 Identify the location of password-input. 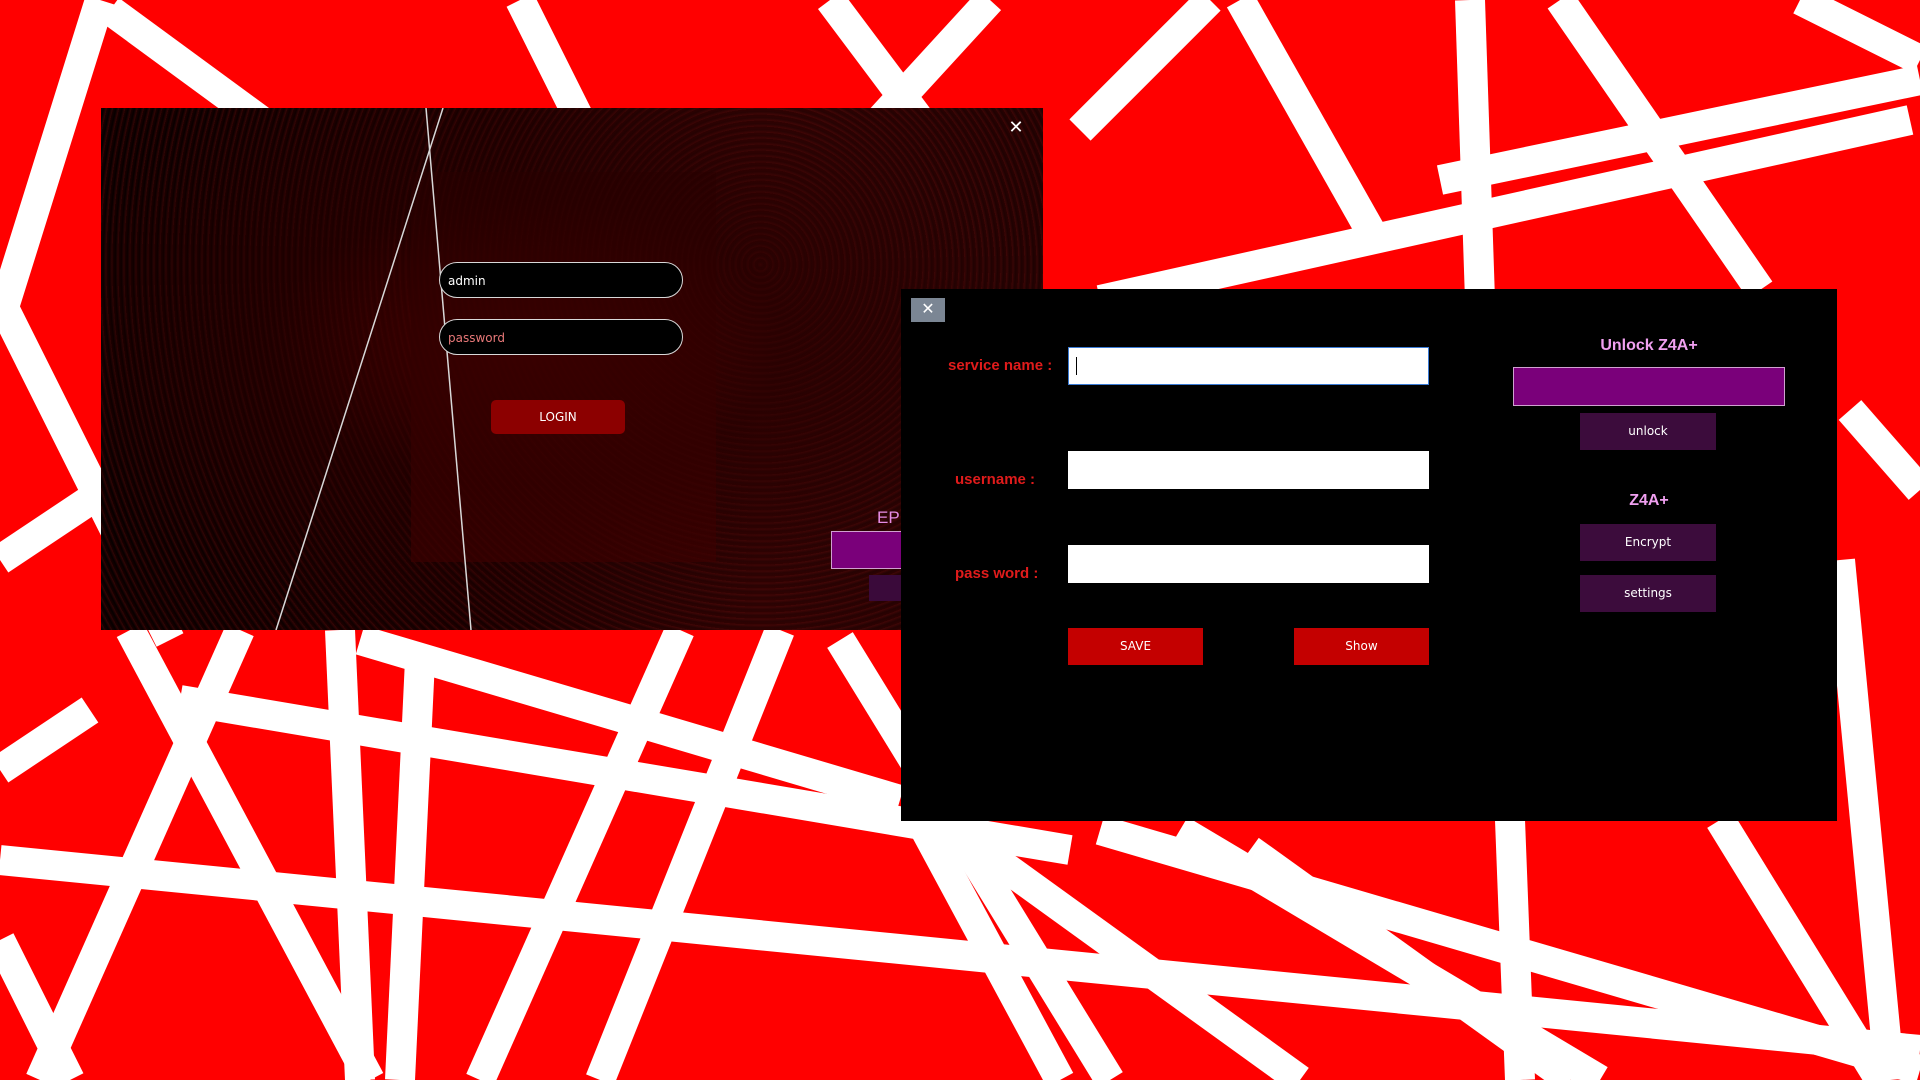
(1248, 564).